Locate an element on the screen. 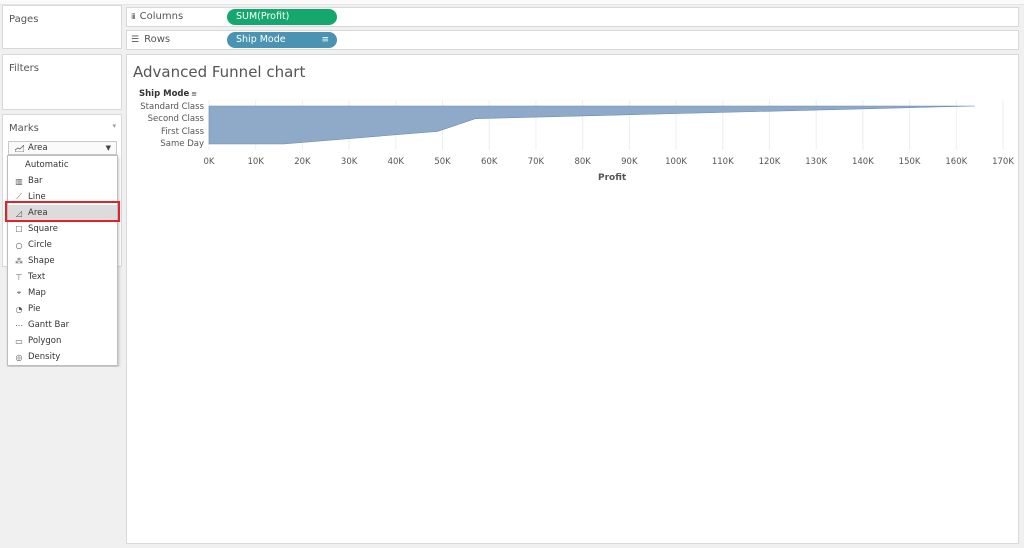 This screenshot has width=1024, height=548. x-tick-label: 10K is located at coordinates (255, 162).